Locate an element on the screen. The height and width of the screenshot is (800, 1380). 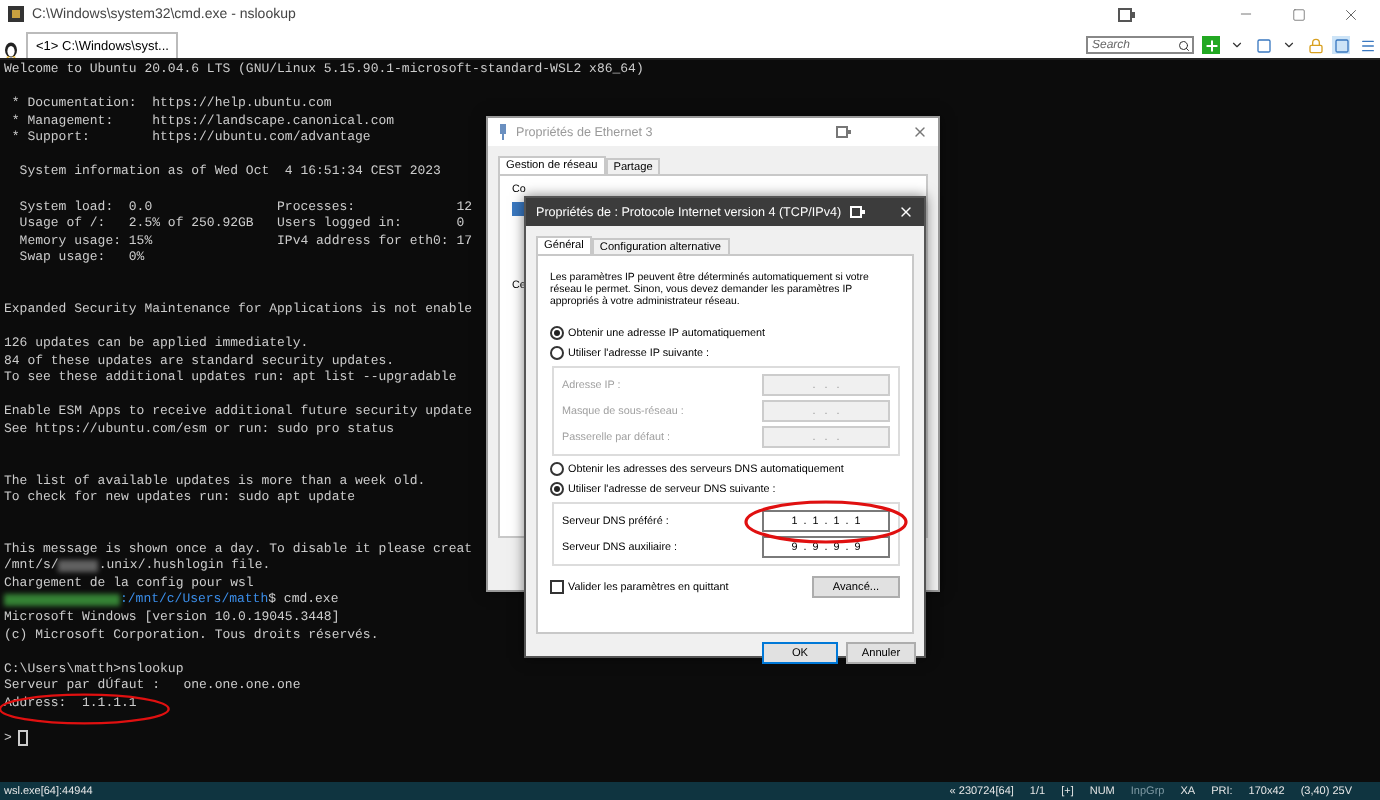
close-icon is located at coordinates (1350, 14).